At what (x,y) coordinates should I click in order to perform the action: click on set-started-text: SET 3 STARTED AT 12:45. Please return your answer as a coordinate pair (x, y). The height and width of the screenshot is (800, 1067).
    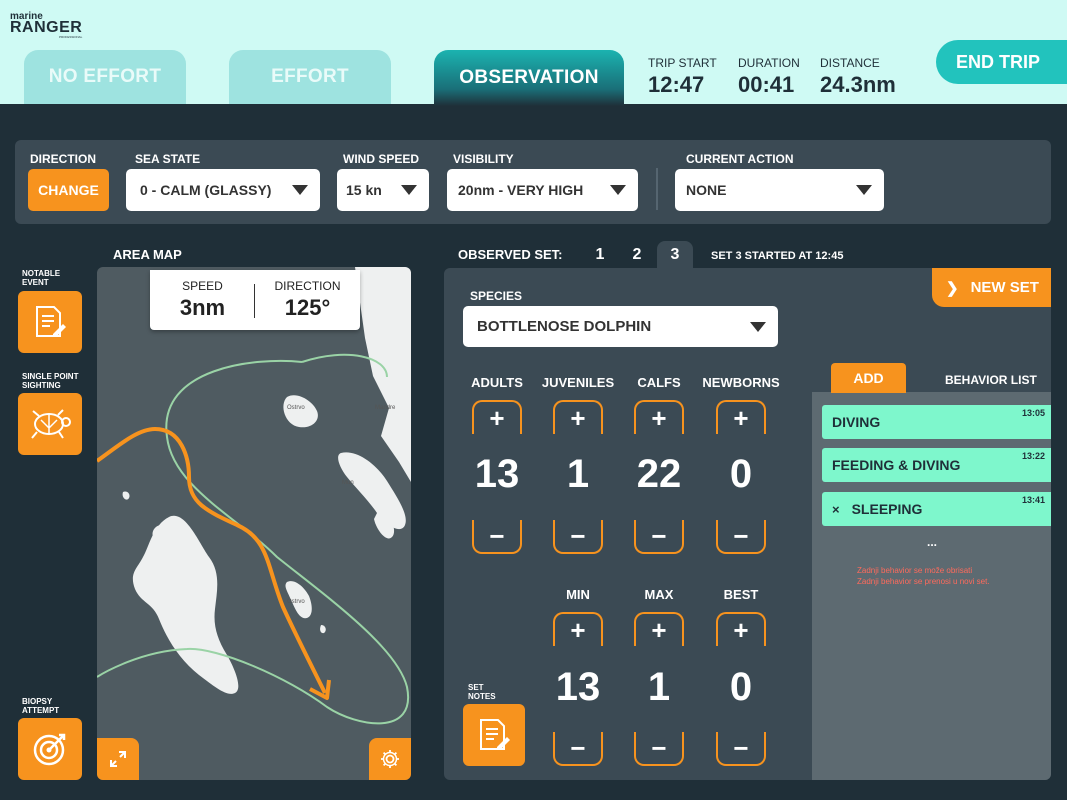
    Looking at the image, I should click on (777, 256).